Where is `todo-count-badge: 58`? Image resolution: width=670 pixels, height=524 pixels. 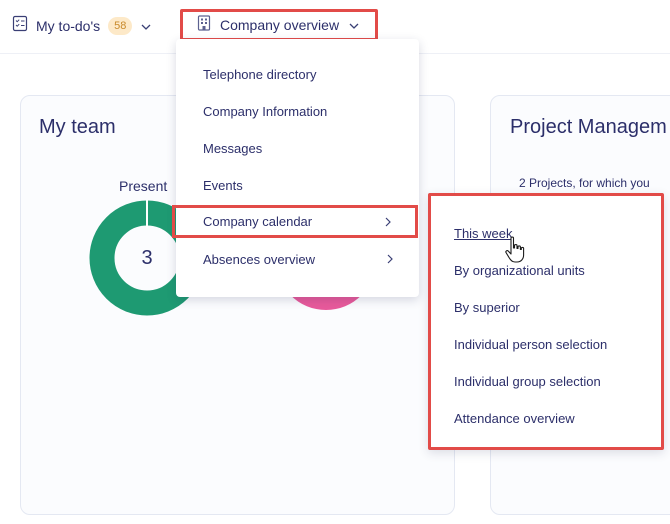 todo-count-badge: 58 is located at coordinates (120, 26).